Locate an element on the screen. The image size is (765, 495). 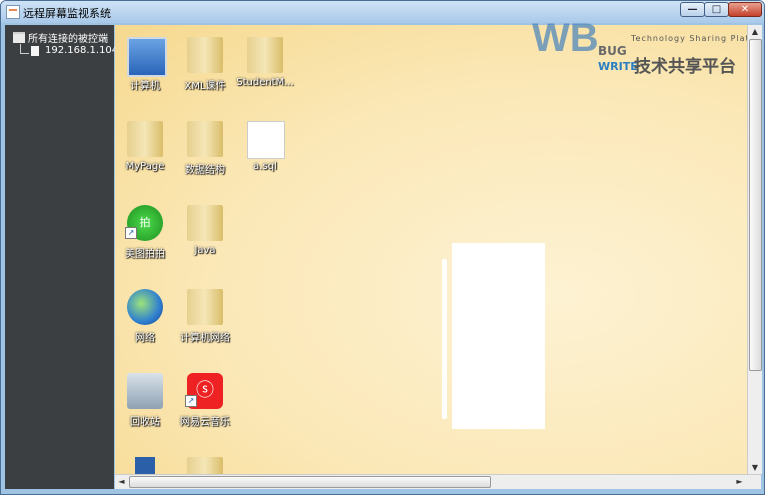
window-title: 远程屏幕监视系统 is located at coordinates (67, 13).